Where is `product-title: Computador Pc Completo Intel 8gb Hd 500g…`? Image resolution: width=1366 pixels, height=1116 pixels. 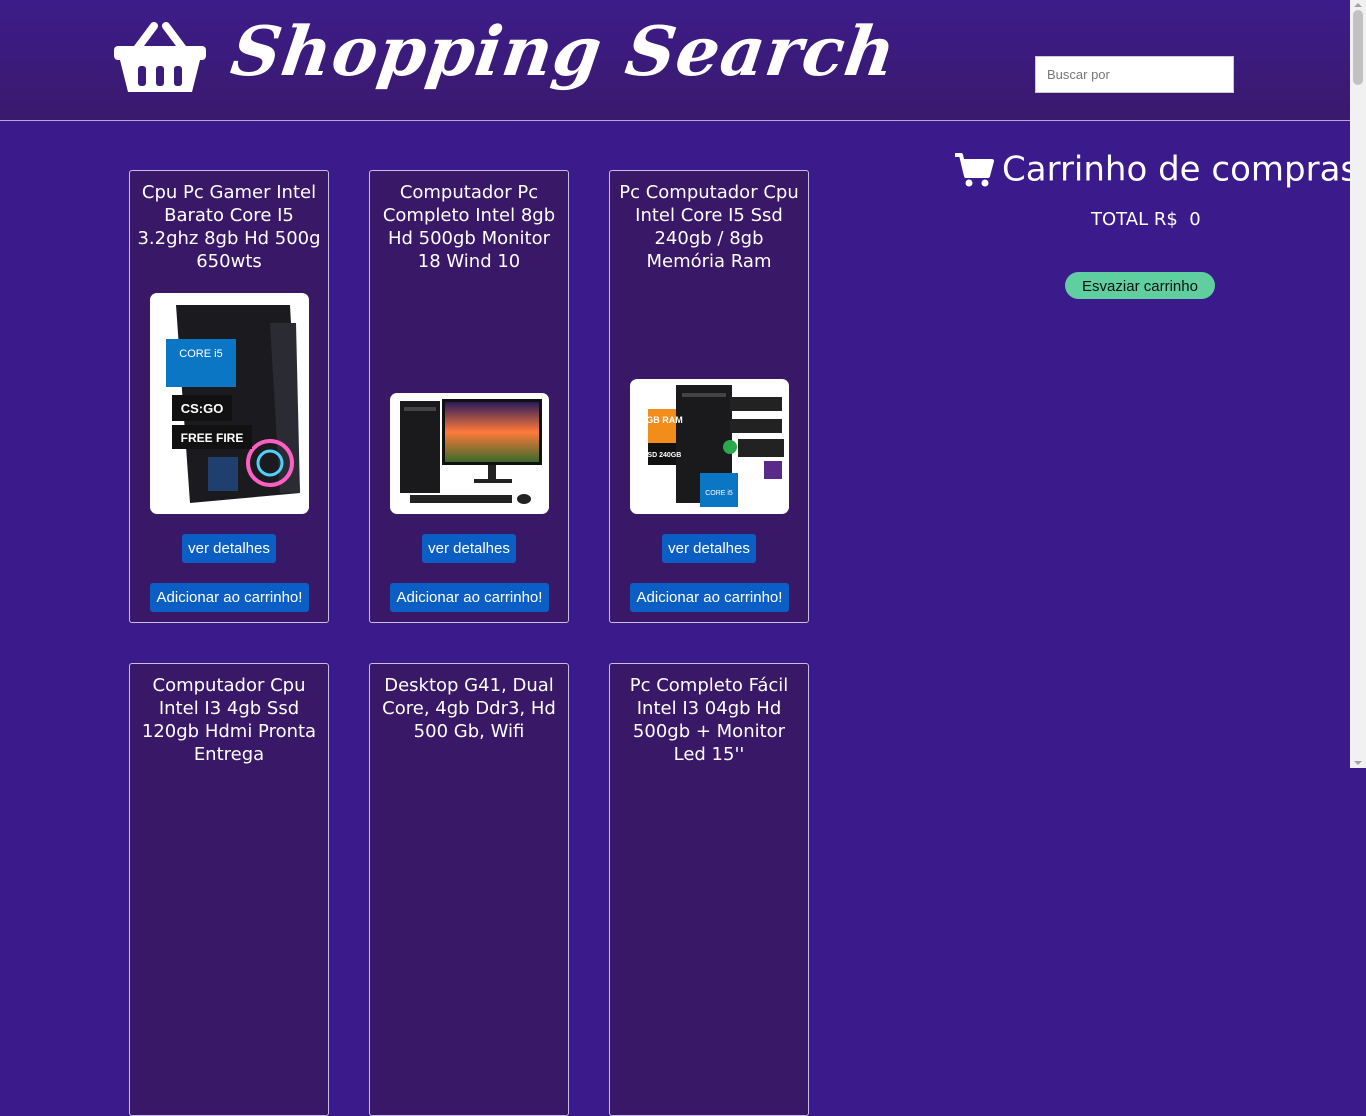 product-title: Computador Pc Completo Intel 8gb Hd 500g… is located at coordinates (469, 227).